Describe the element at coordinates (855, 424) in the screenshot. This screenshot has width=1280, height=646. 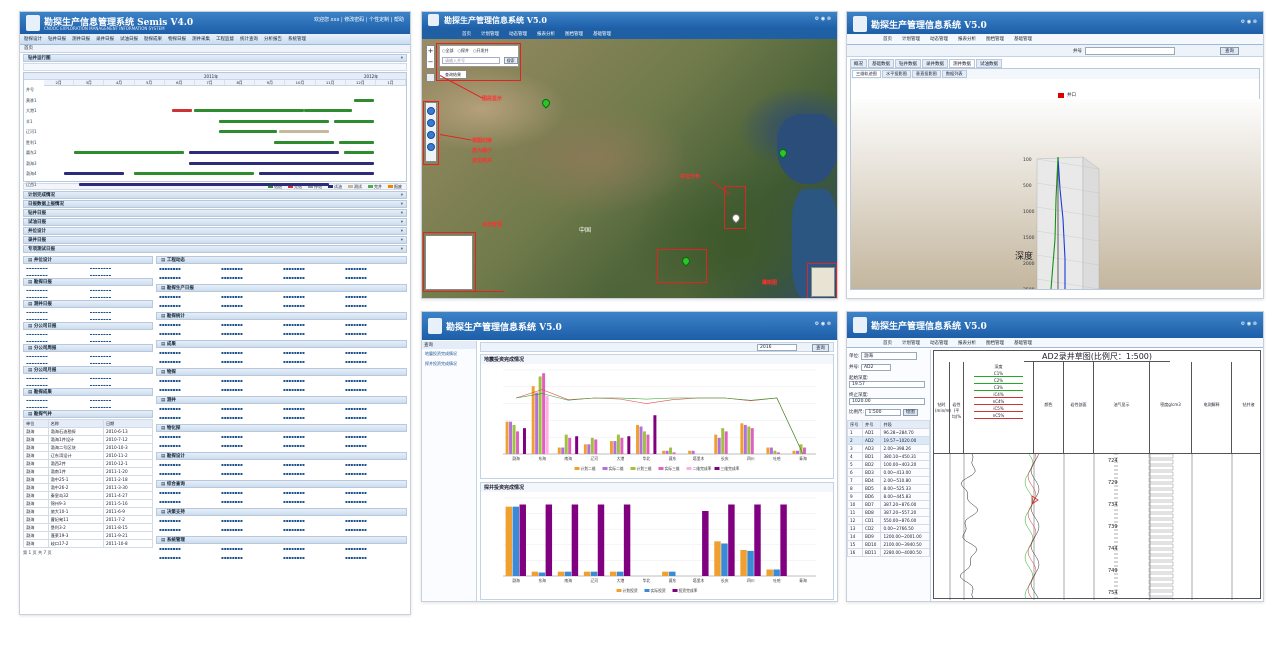
I see `list-header: 序号` at that location.